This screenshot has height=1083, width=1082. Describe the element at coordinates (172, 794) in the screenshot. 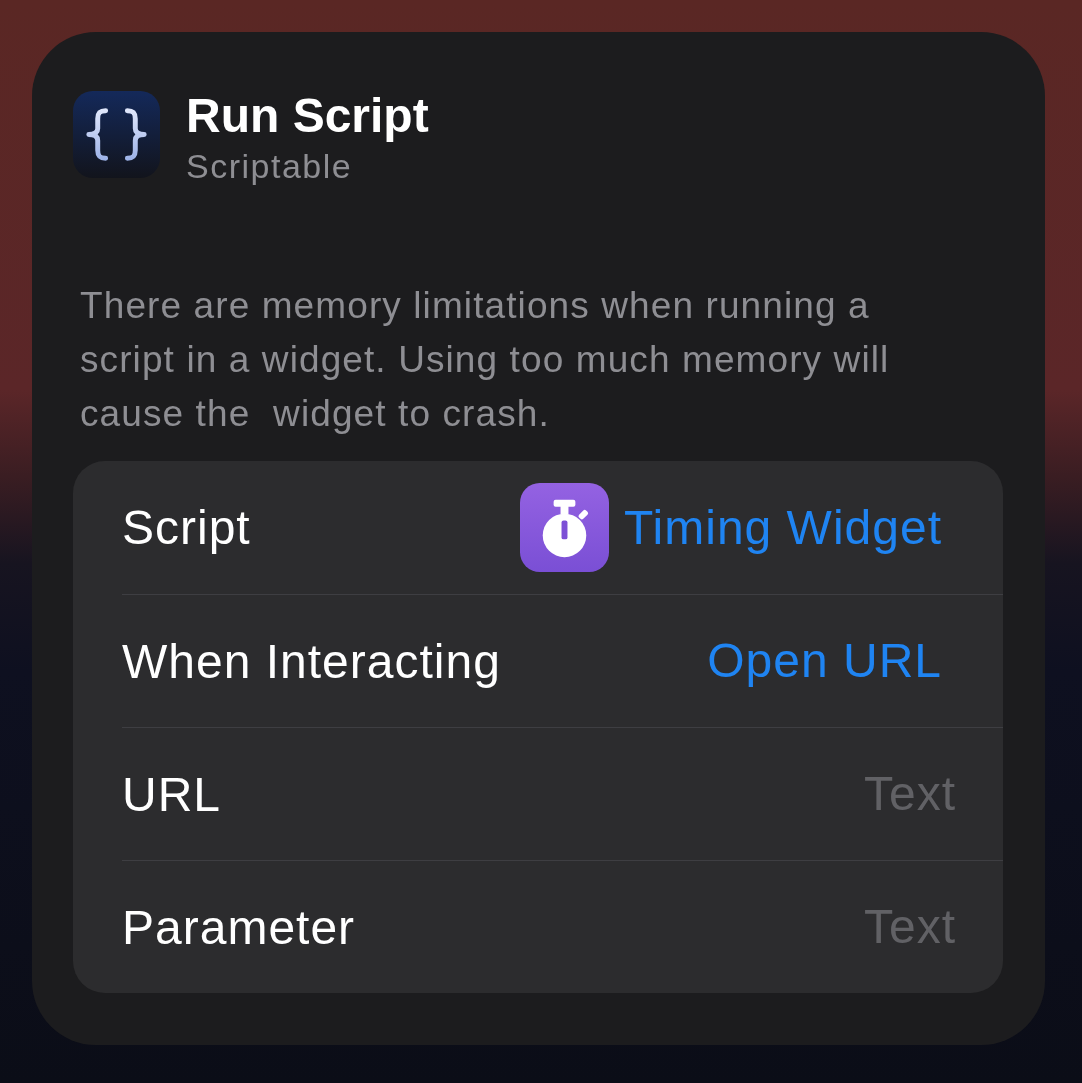

I see `row-label: URL` at that location.